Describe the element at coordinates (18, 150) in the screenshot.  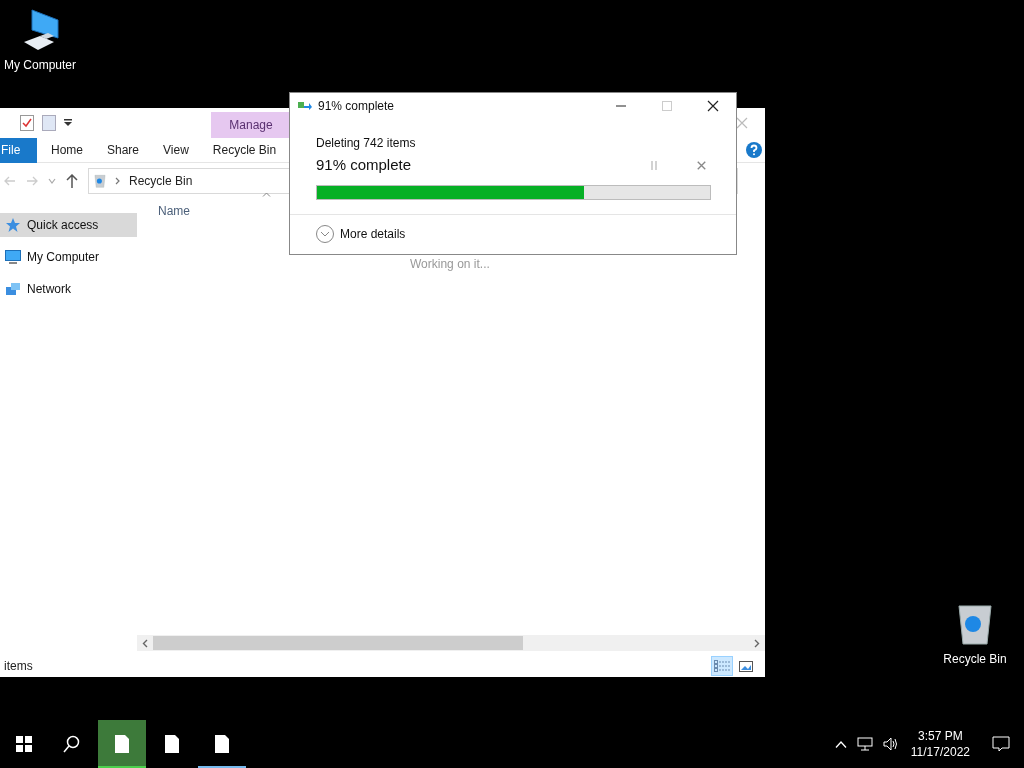
I see `ribbon-tab: File` at that location.